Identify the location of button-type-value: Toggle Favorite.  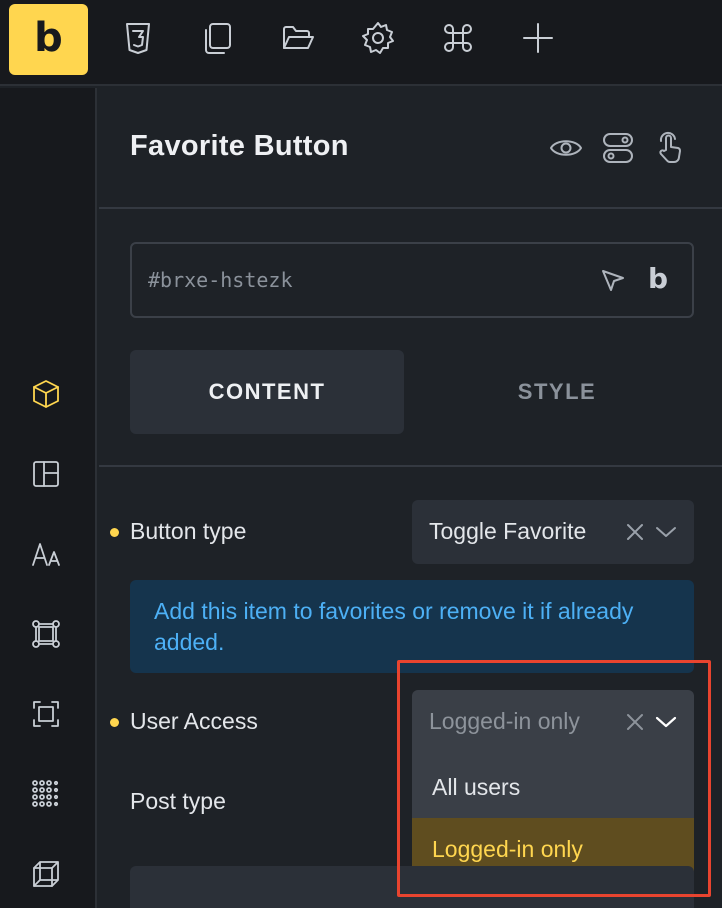
(508, 531).